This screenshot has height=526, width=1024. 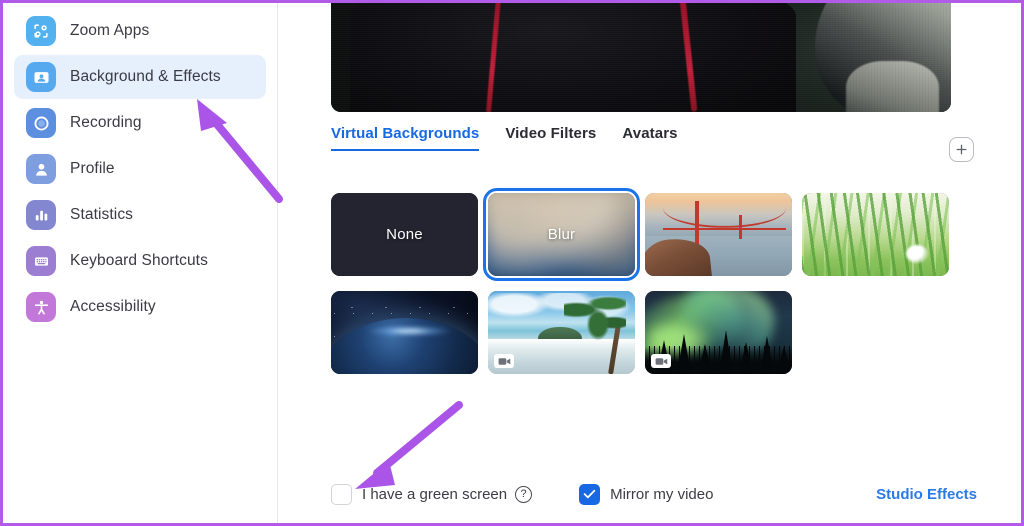 What do you see at coordinates (662, 494) in the screenshot?
I see `mirror-video-label: Mirror my video` at bounding box center [662, 494].